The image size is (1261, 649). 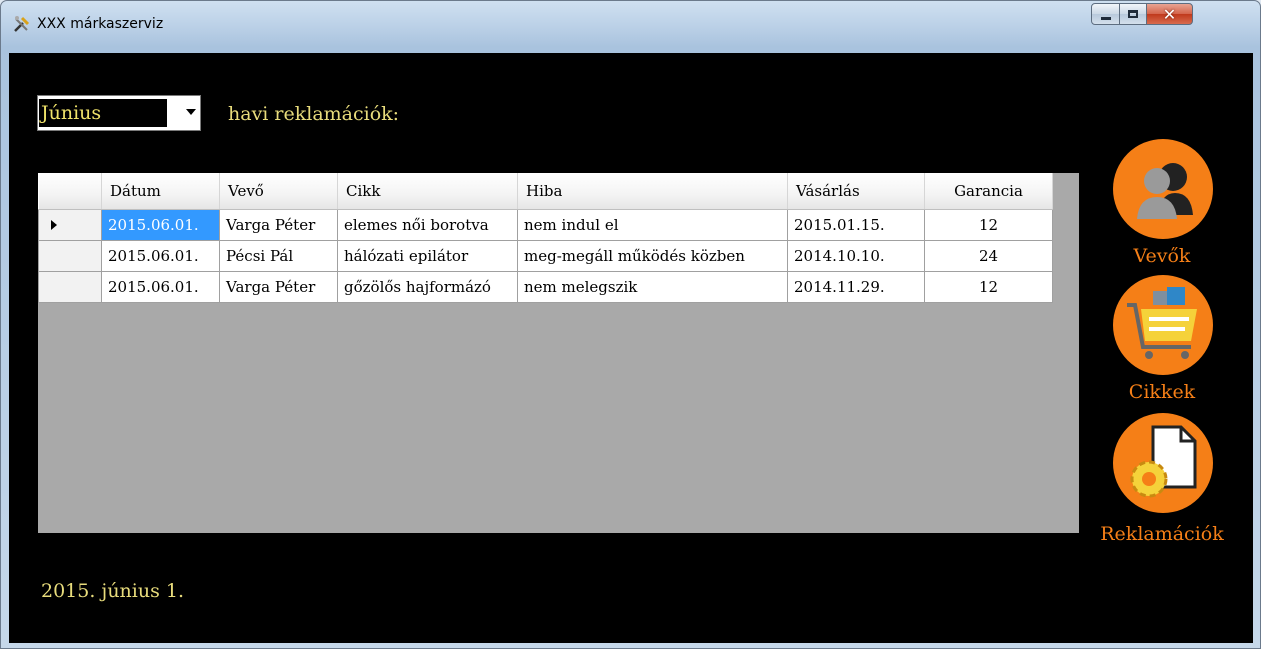 What do you see at coordinates (427, 191) in the screenshot?
I see `column-header-item: Cikk` at bounding box center [427, 191].